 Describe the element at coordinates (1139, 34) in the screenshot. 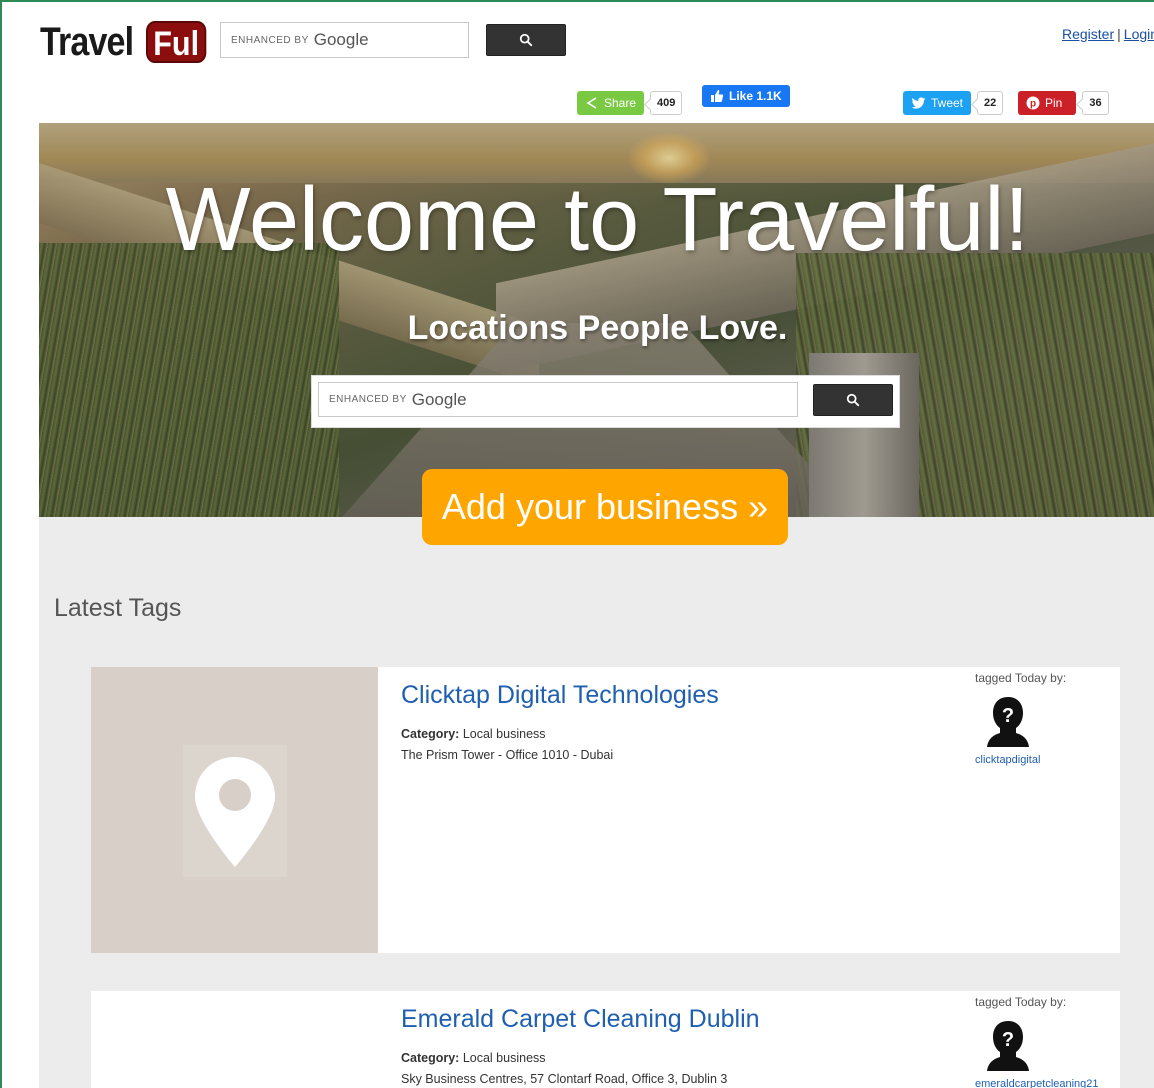

I see `login-link: Login` at that location.